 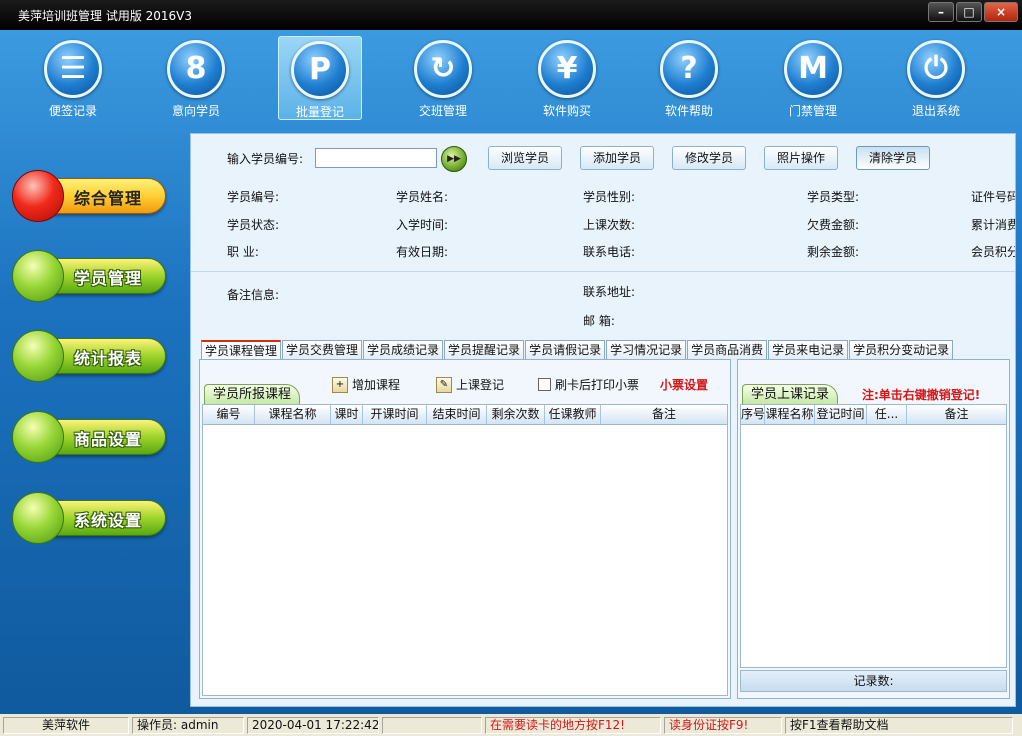 What do you see at coordinates (91, 274) in the screenshot?
I see `sidemenu-students-button: 学员管理` at bounding box center [91, 274].